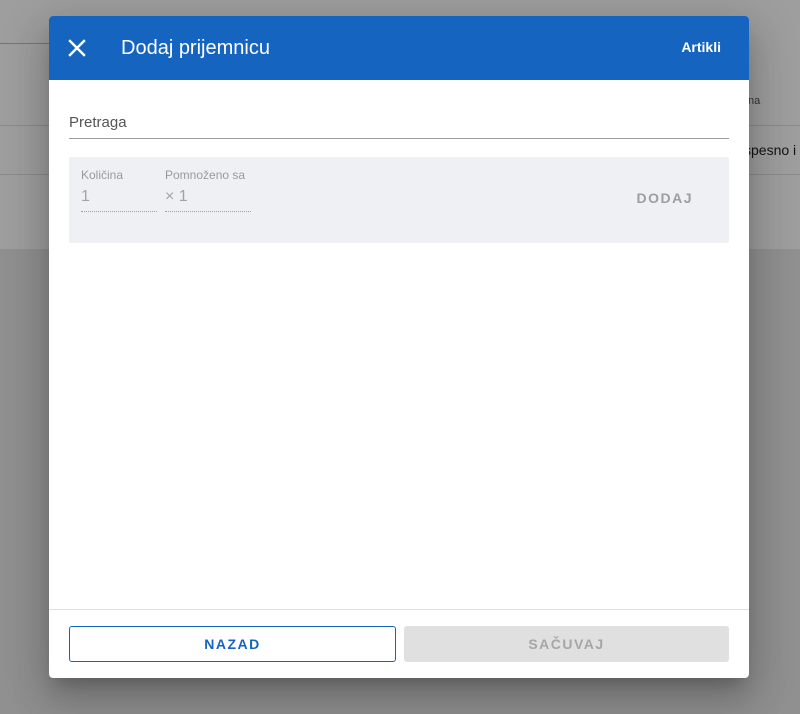 The image size is (800, 714). I want to click on multiplier-label: Pomnoženo sa, so click(205, 175).